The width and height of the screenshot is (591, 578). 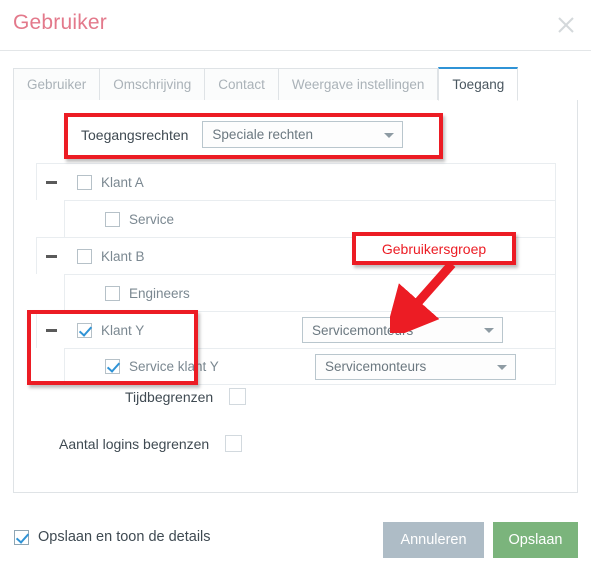 What do you see at coordinates (123, 256) in the screenshot?
I see `tree-item-label: Klant B` at bounding box center [123, 256].